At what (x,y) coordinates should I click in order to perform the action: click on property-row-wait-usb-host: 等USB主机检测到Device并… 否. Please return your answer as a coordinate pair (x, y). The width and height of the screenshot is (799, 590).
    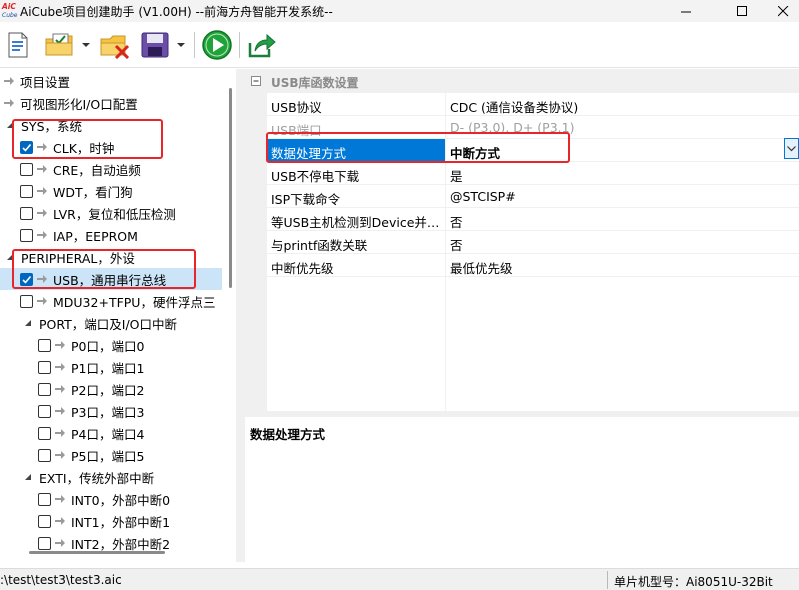
    Looking at the image, I should click on (533, 219).